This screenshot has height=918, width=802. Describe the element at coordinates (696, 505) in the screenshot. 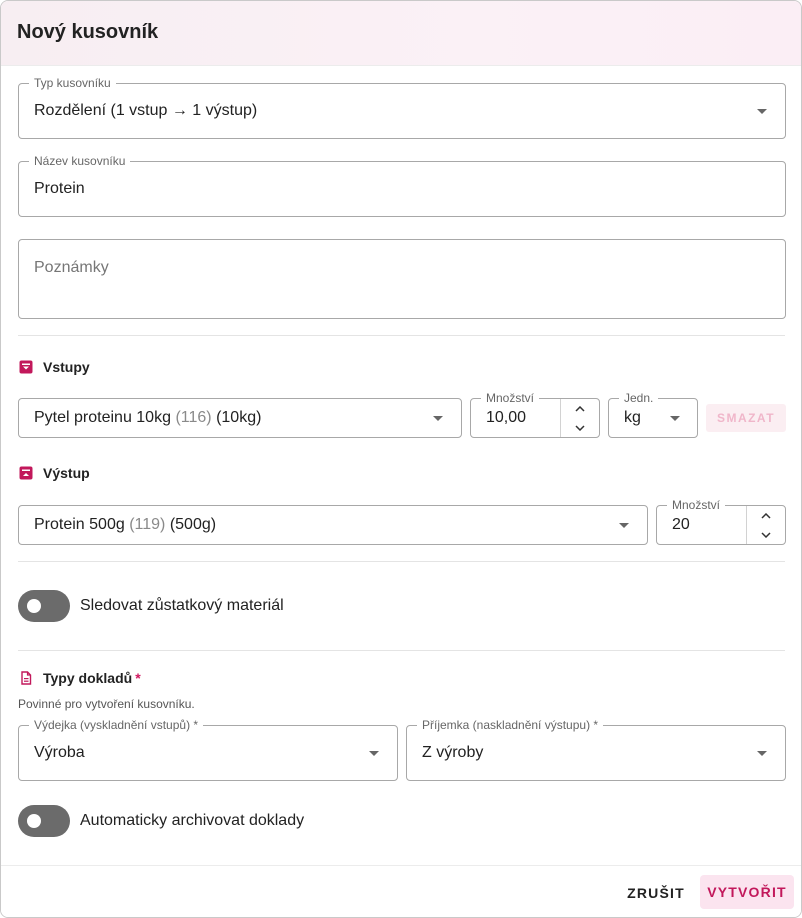

I see `output-quantity-label: Množství` at that location.